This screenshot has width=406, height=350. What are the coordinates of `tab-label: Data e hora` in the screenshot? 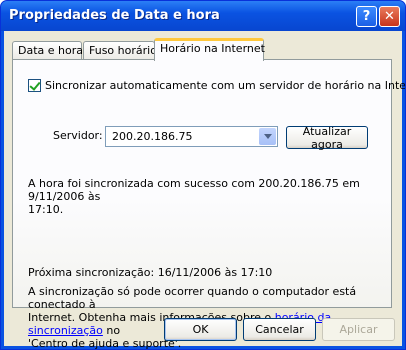 It's located at (50, 50).